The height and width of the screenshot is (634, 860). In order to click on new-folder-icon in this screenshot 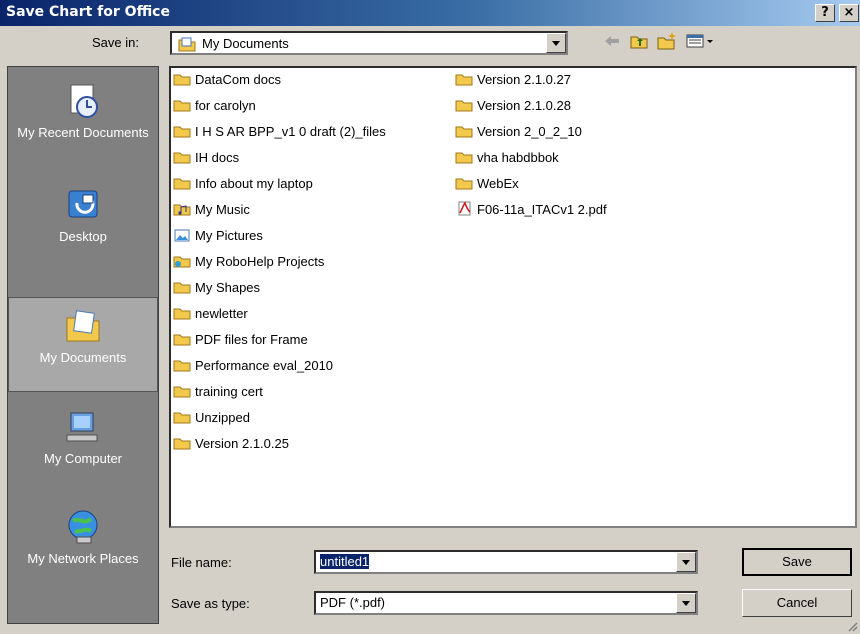, I will do `click(667, 43)`.